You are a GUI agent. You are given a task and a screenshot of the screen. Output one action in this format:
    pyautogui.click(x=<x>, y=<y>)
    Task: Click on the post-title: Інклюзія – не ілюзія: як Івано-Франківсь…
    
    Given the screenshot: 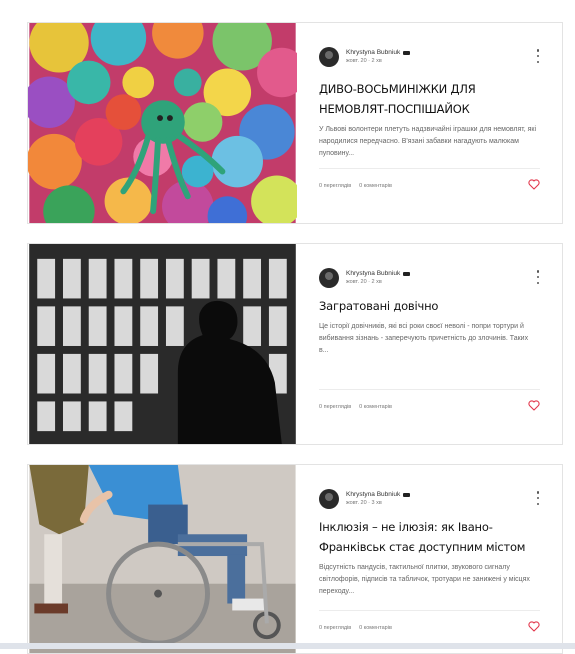 What is the action you would take?
    pyautogui.click(x=426, y=537)
    